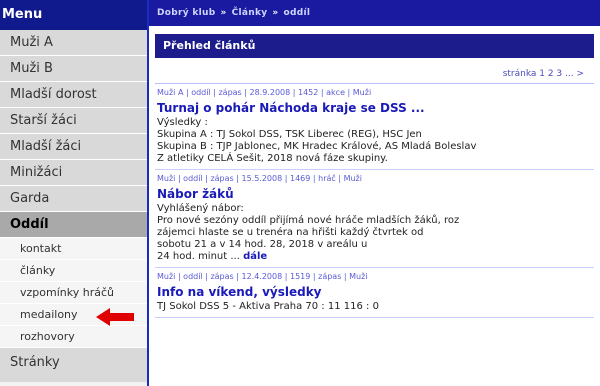  Describe the element at coordinates (255, 256) in the screenshot. I see `read-more-link: dále` at that location.